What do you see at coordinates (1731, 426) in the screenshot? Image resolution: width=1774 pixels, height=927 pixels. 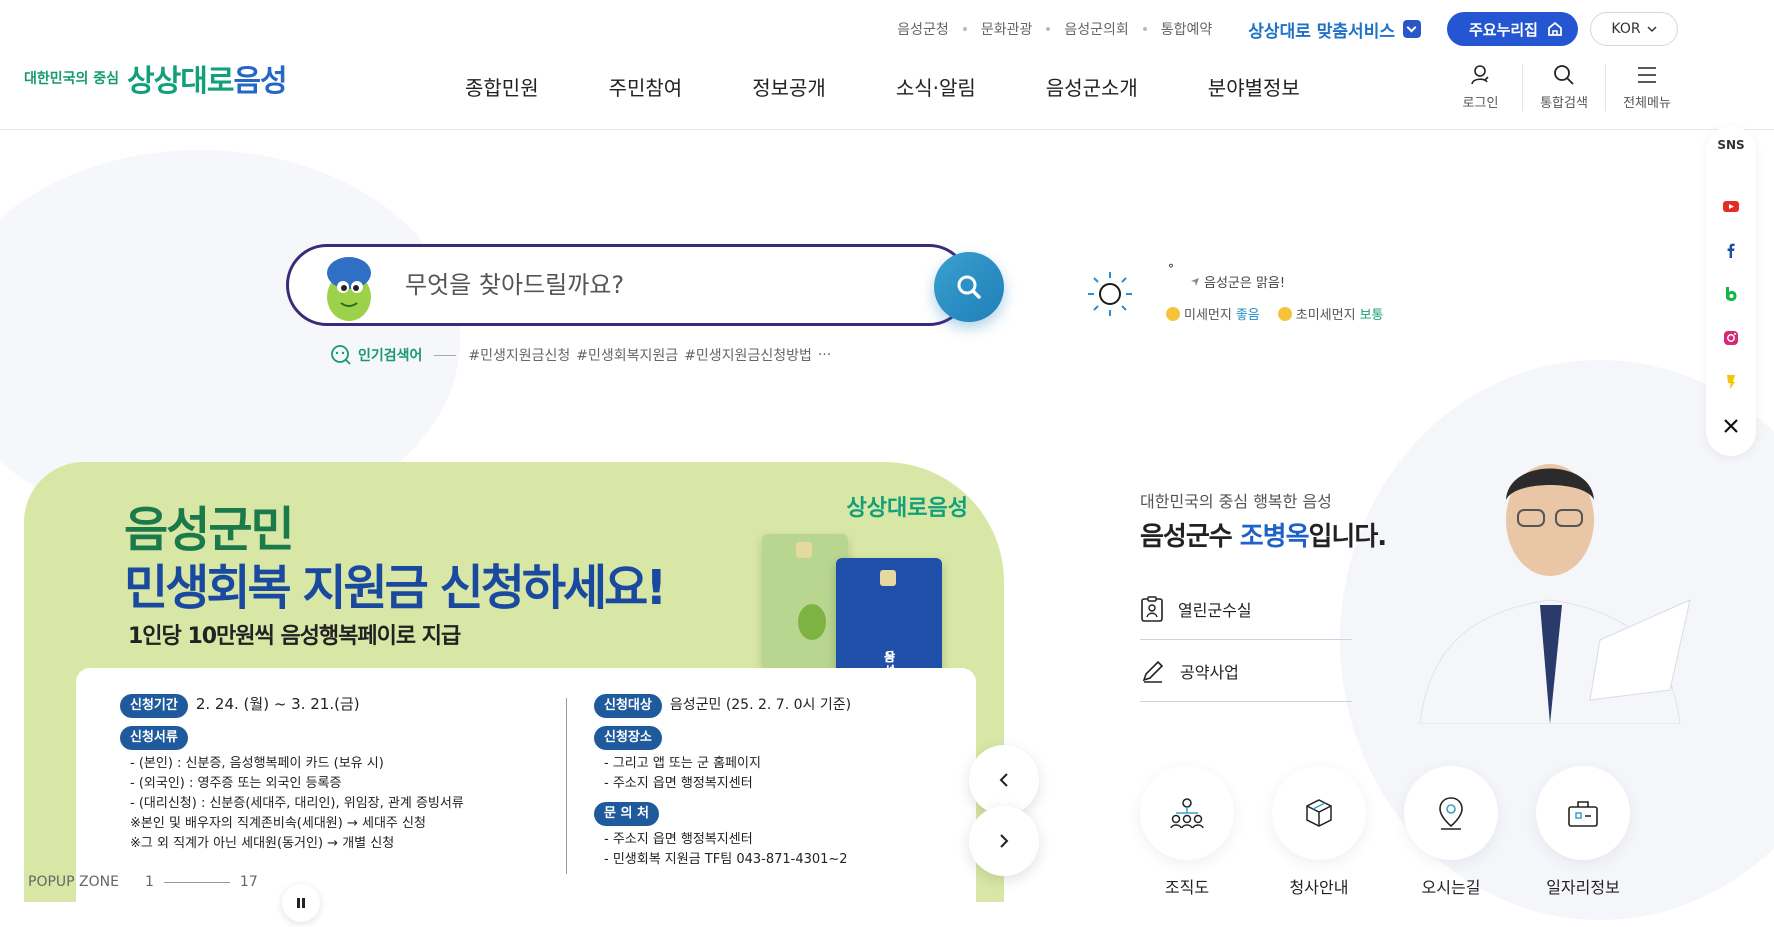 I see `x-icon` at bounding box center [1731, 426].